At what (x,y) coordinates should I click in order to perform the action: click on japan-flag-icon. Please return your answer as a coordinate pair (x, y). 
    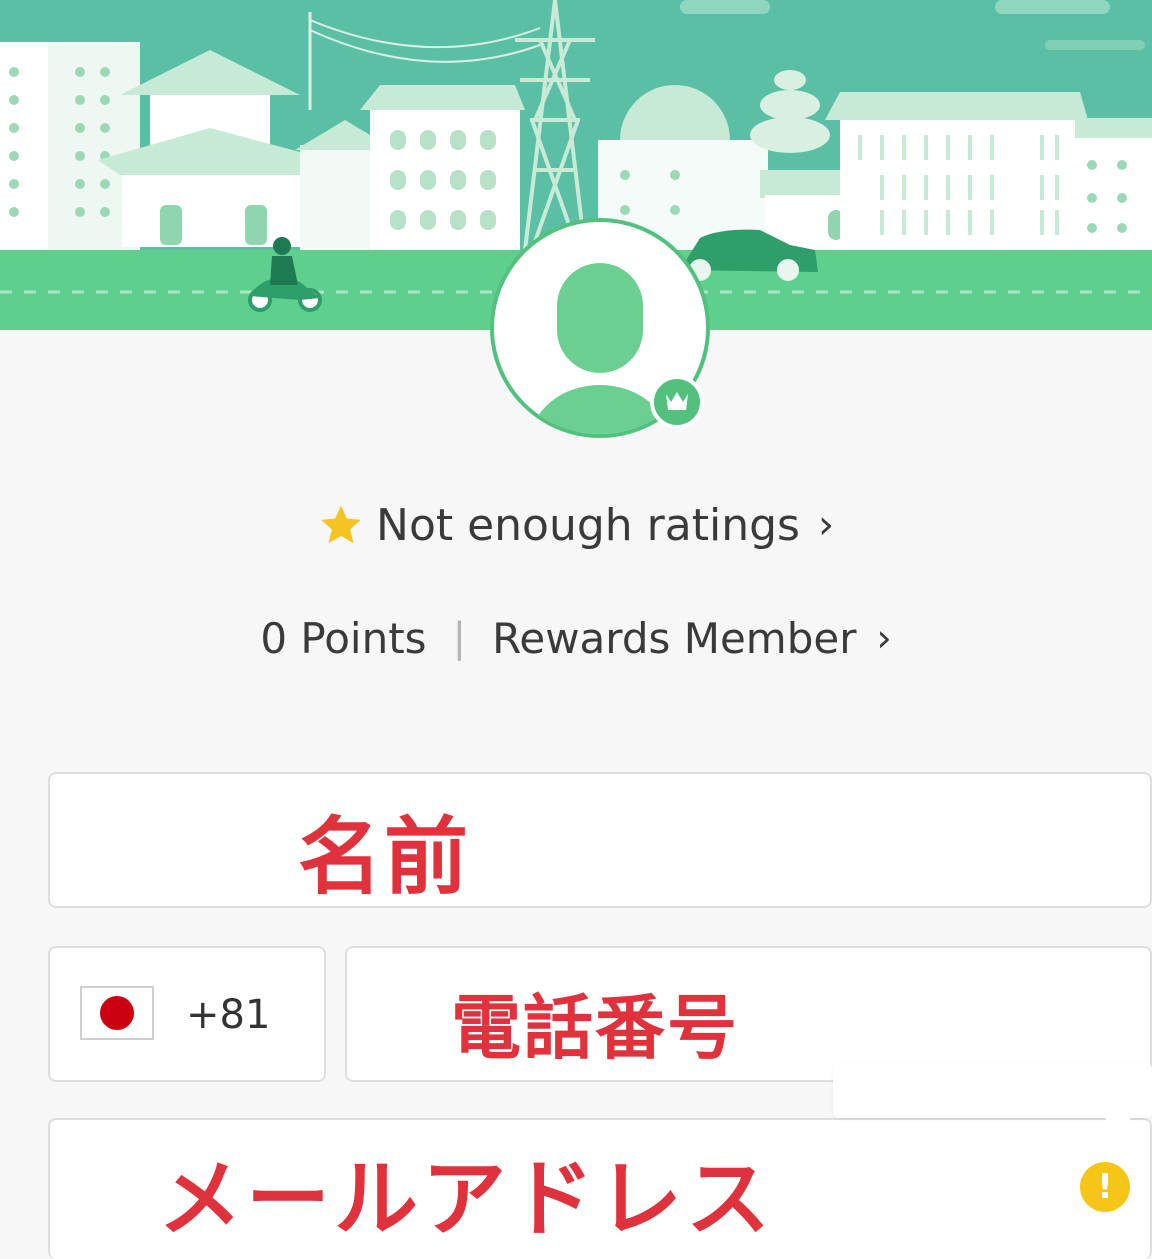
    Looking at the image, I should click on (117, 1013).